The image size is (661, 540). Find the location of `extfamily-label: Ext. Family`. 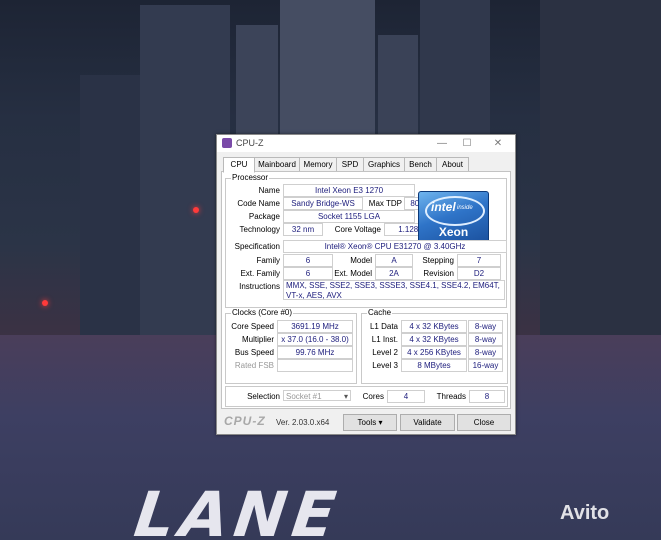

extfamily-label: Ext. Family is located at coordinates (260, 273).